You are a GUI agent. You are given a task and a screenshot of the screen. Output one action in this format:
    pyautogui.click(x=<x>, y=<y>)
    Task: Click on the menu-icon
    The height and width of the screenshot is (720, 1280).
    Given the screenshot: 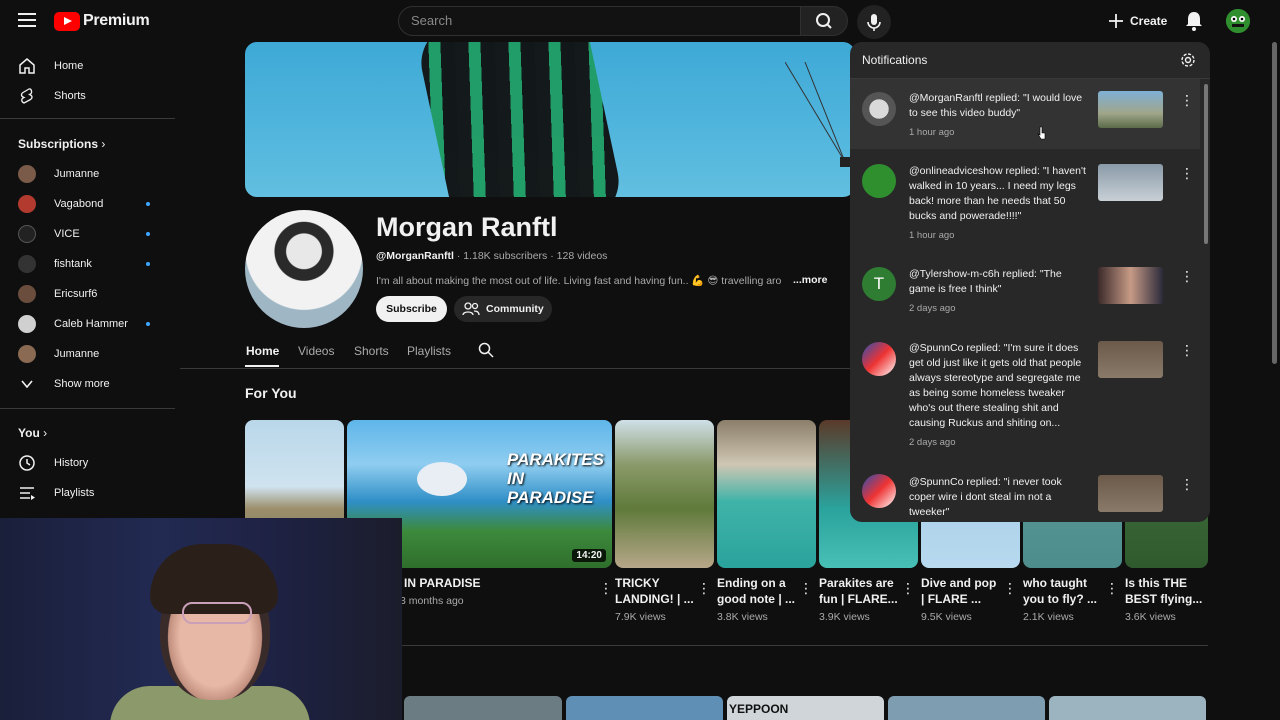 What is the action you would take?
    pyautogui.click(x=27, y=20)
    